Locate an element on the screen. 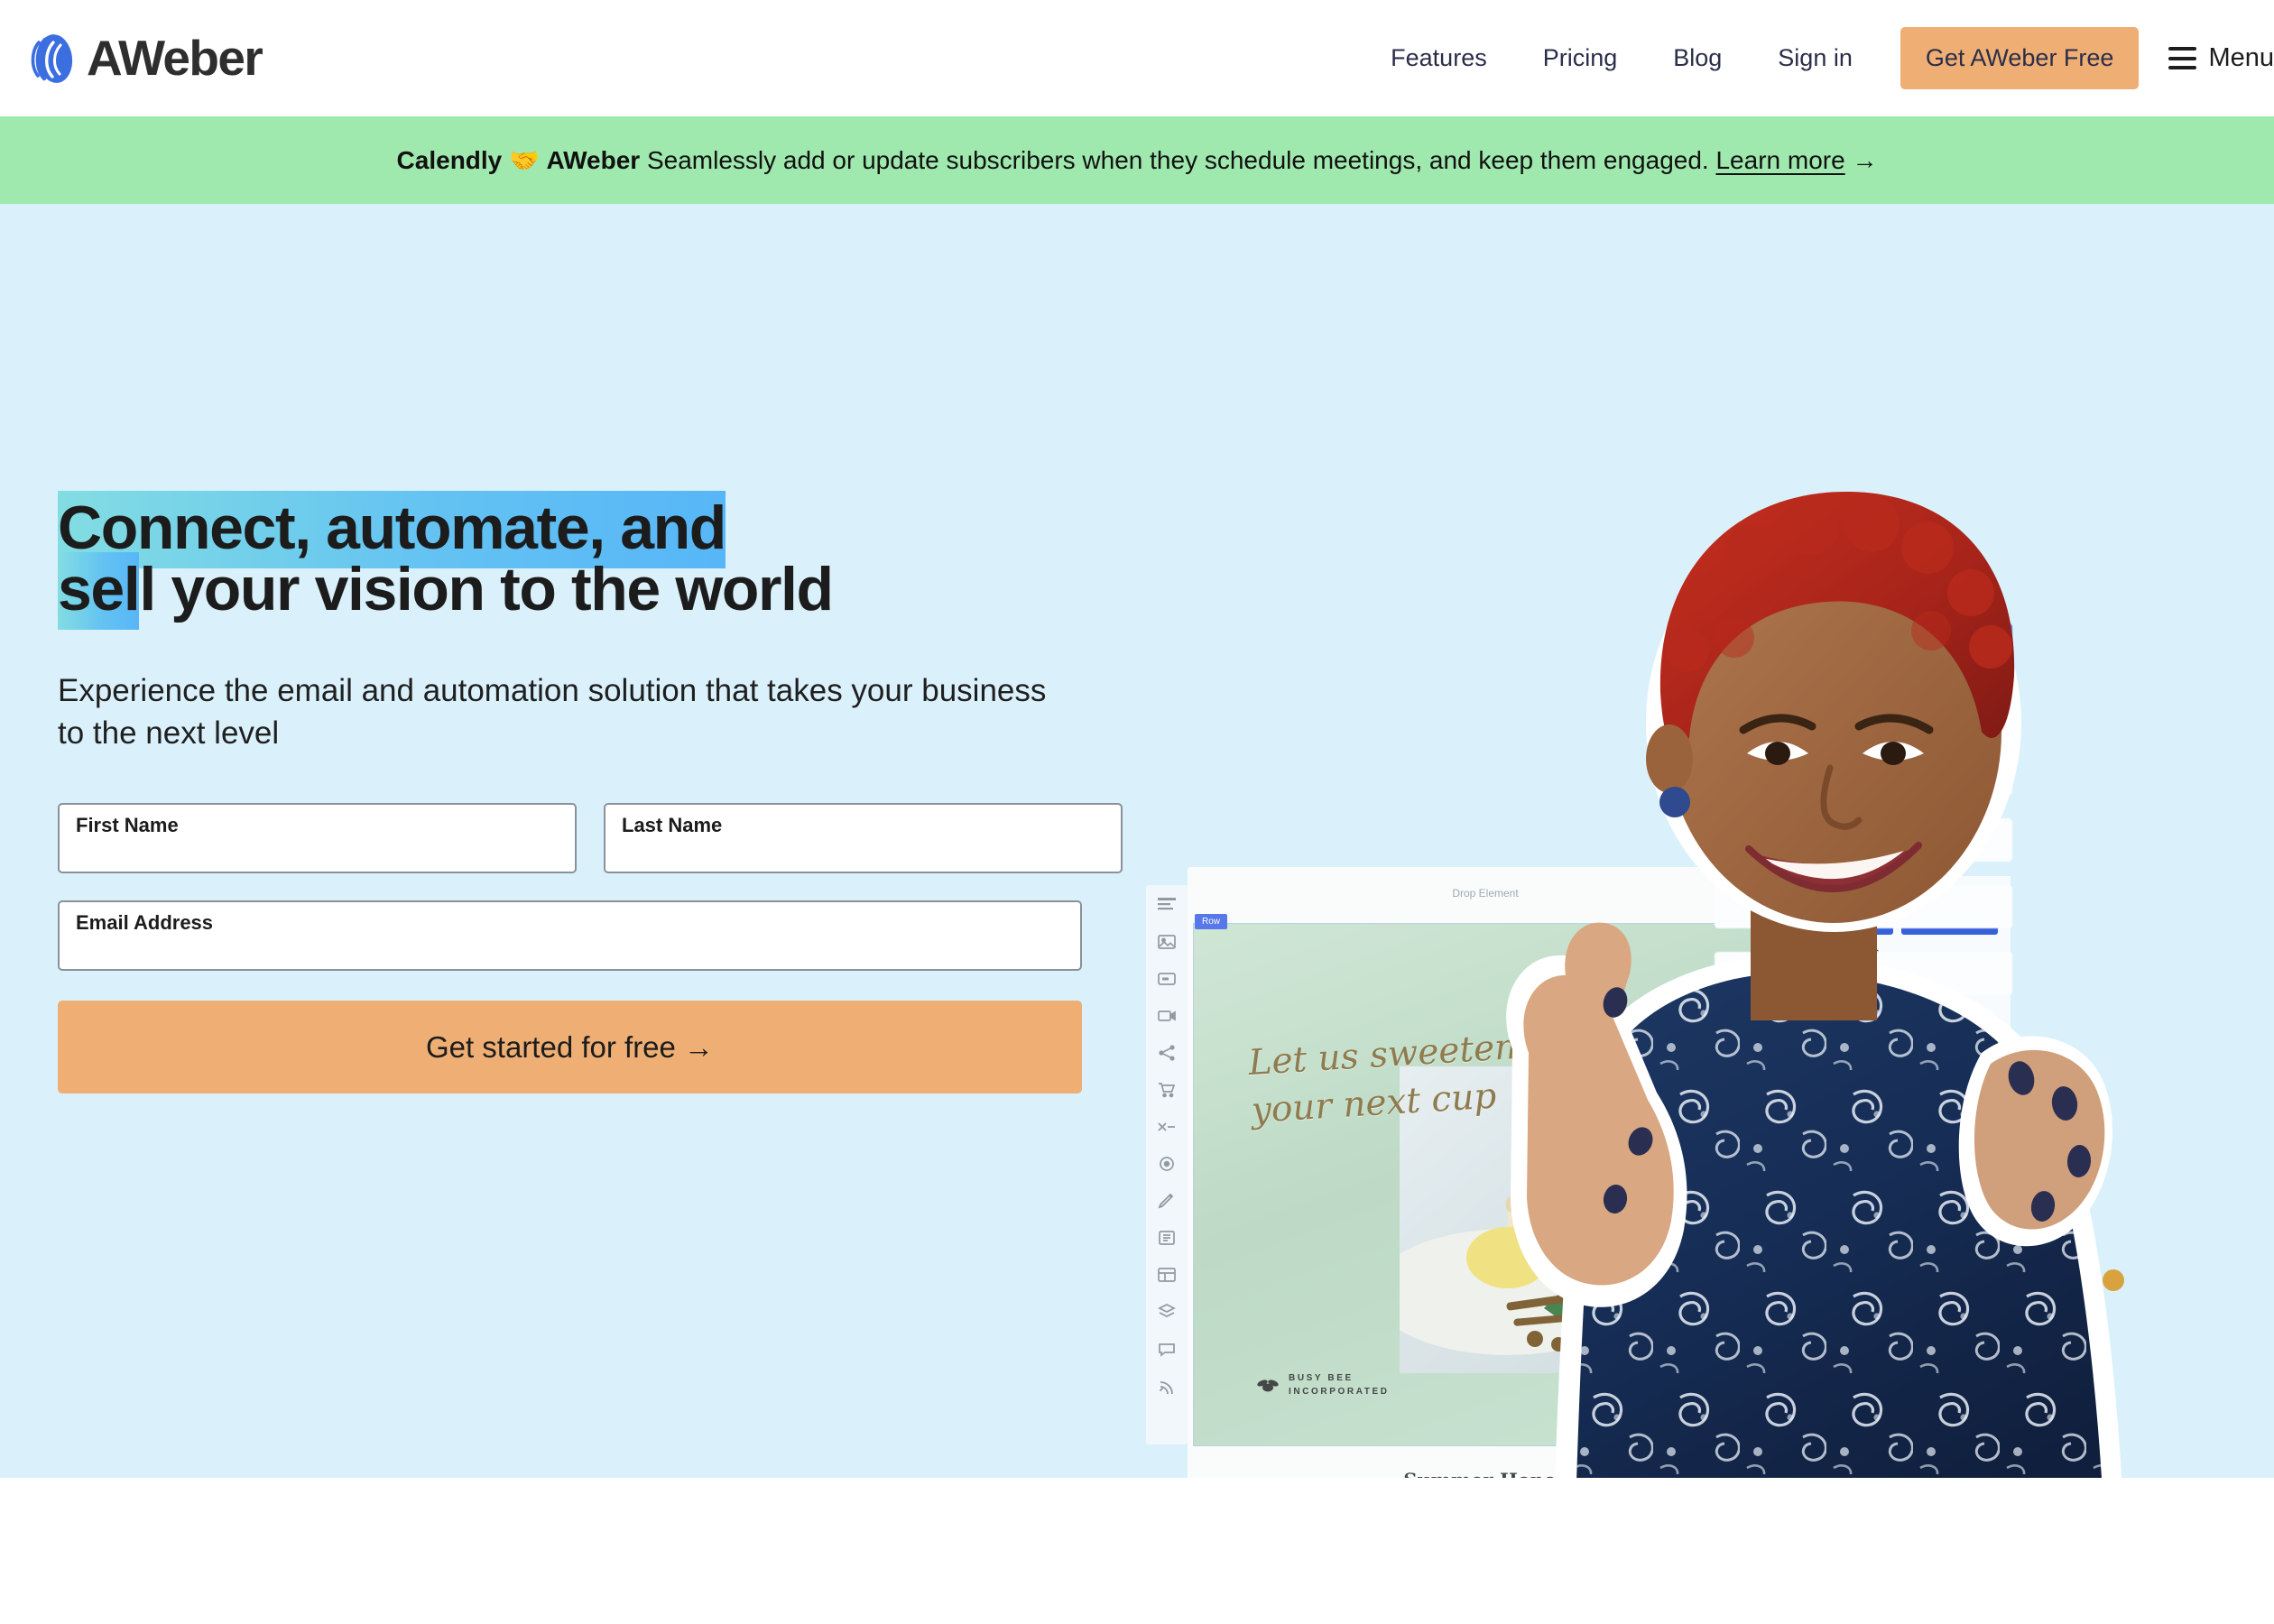 The image size is (2274, 1624). video-block-icon is located at coordinates (1167, 1016).